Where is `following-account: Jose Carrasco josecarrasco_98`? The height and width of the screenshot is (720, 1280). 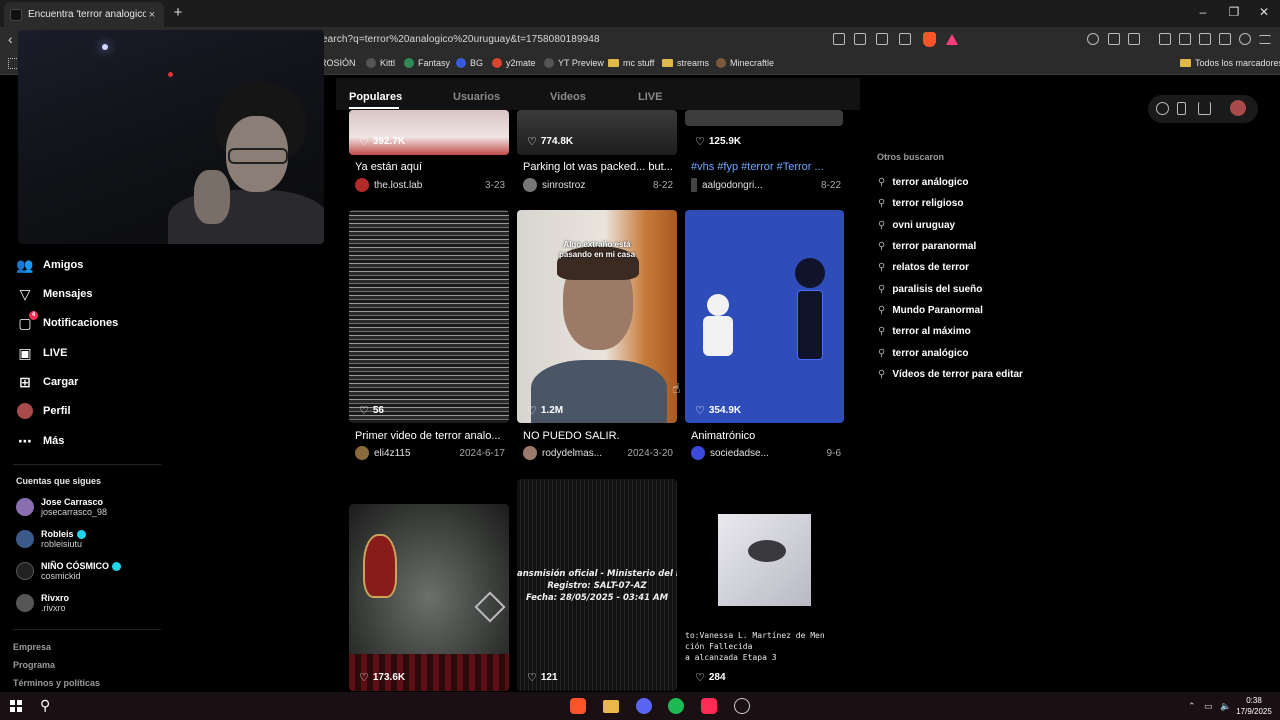
following-account: Jose Carrasco josecarrasco_98 is located at coordinates (61, 507).